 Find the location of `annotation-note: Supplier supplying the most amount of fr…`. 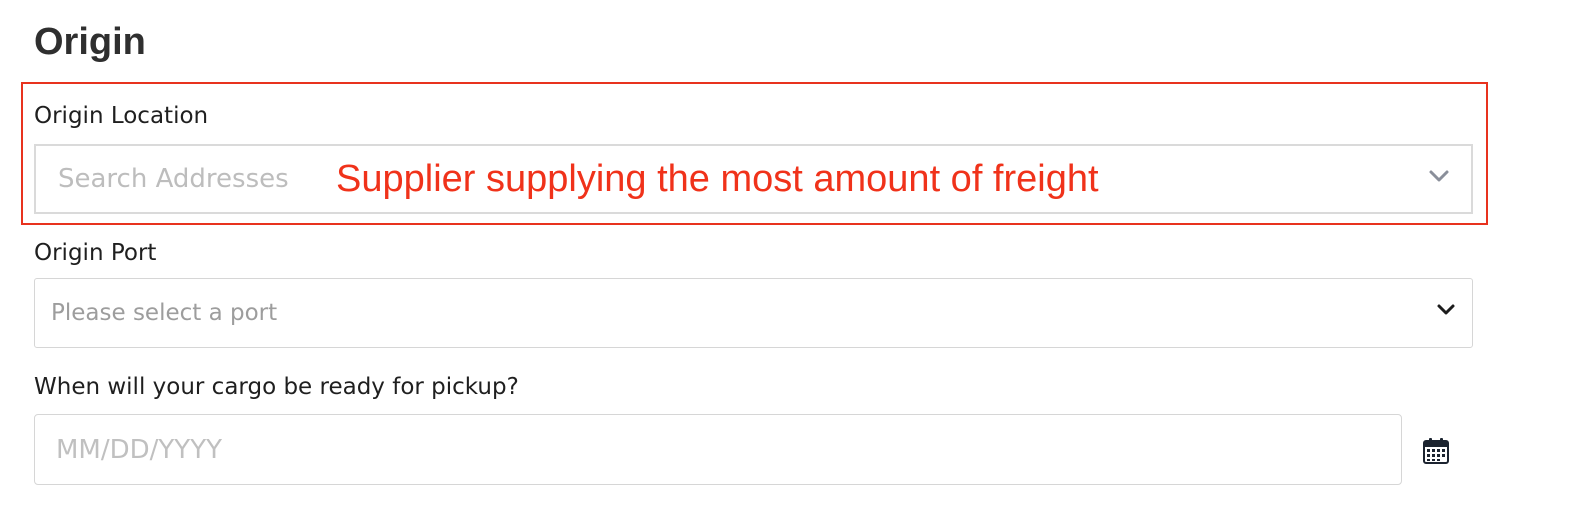

annotation-note: Supplier supplying the most amount of fr… is located at coordinates (717, 179).